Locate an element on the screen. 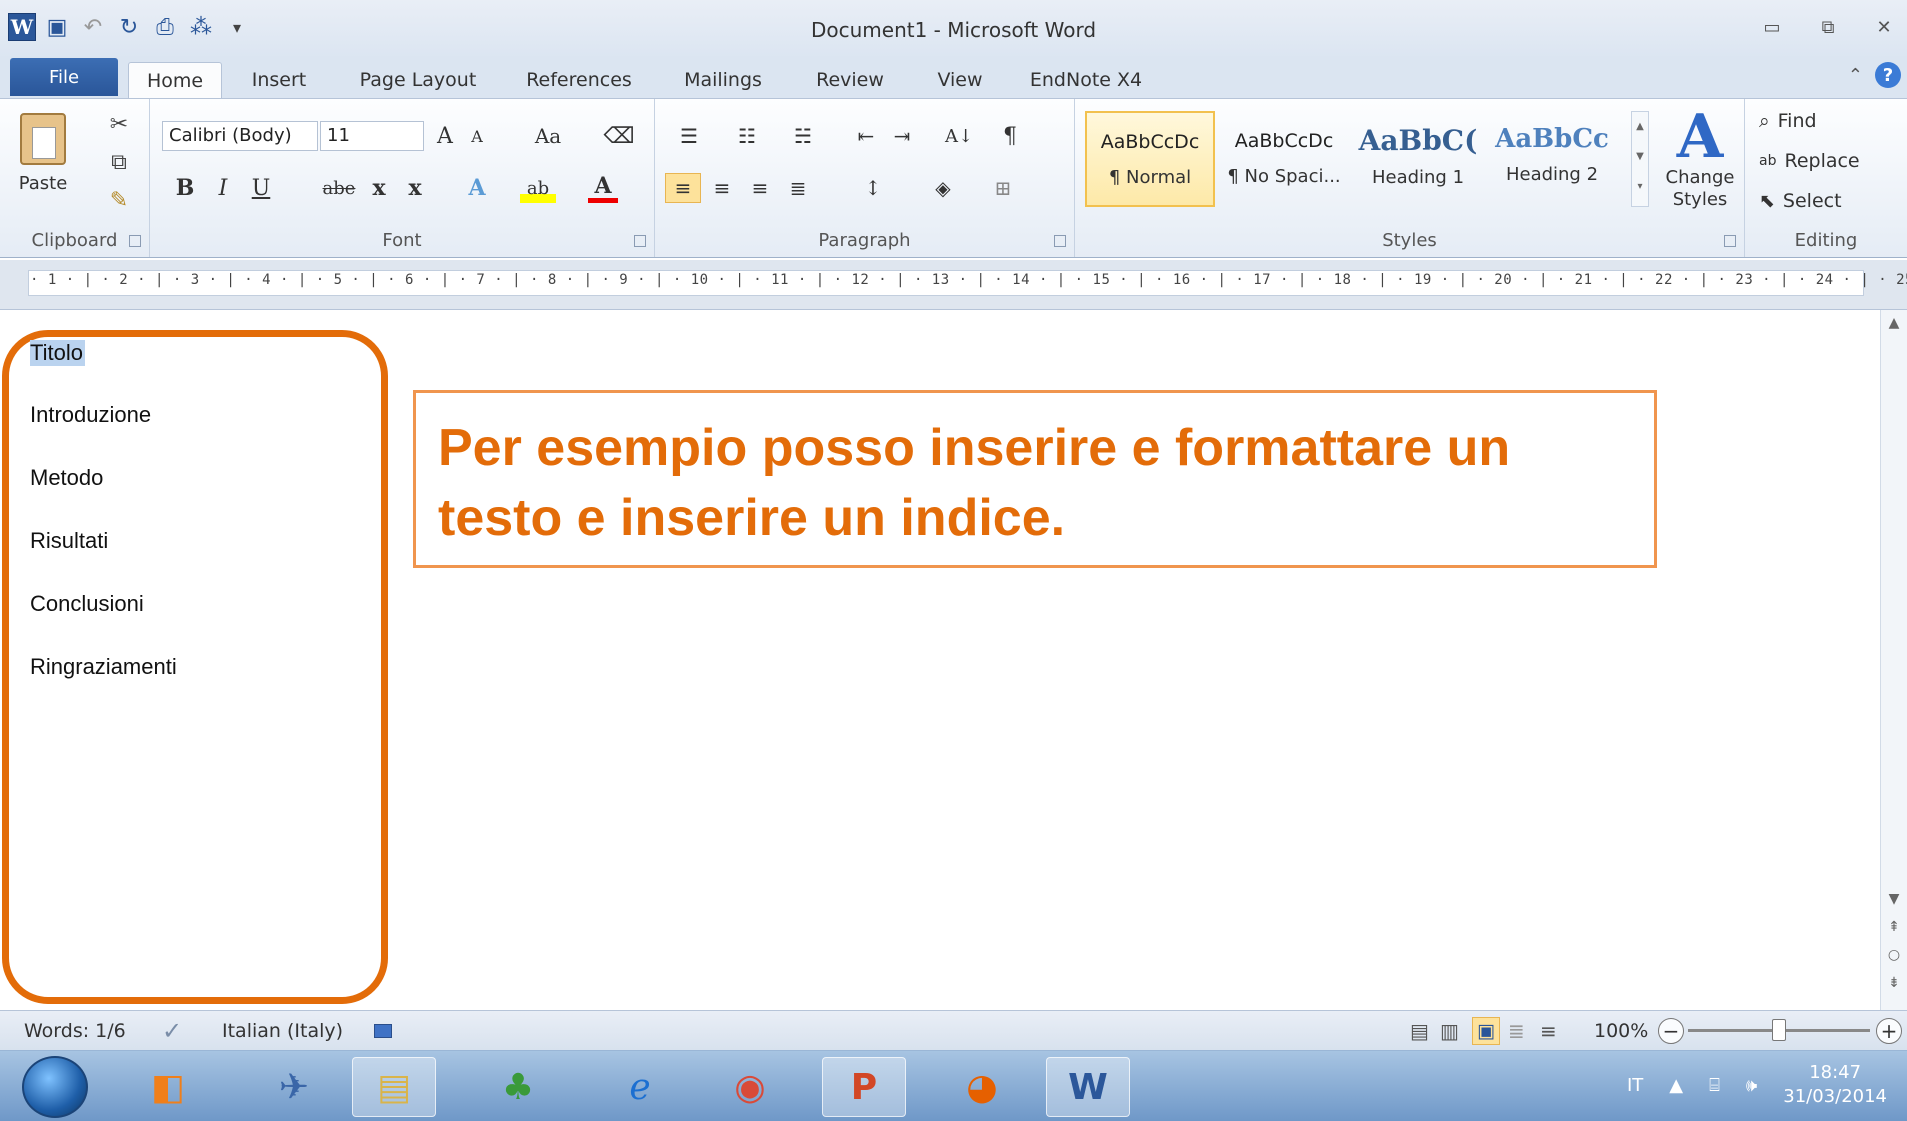 The image size is (1907, 1121). tab-insert: Insert is located at coordinates (279, 80).